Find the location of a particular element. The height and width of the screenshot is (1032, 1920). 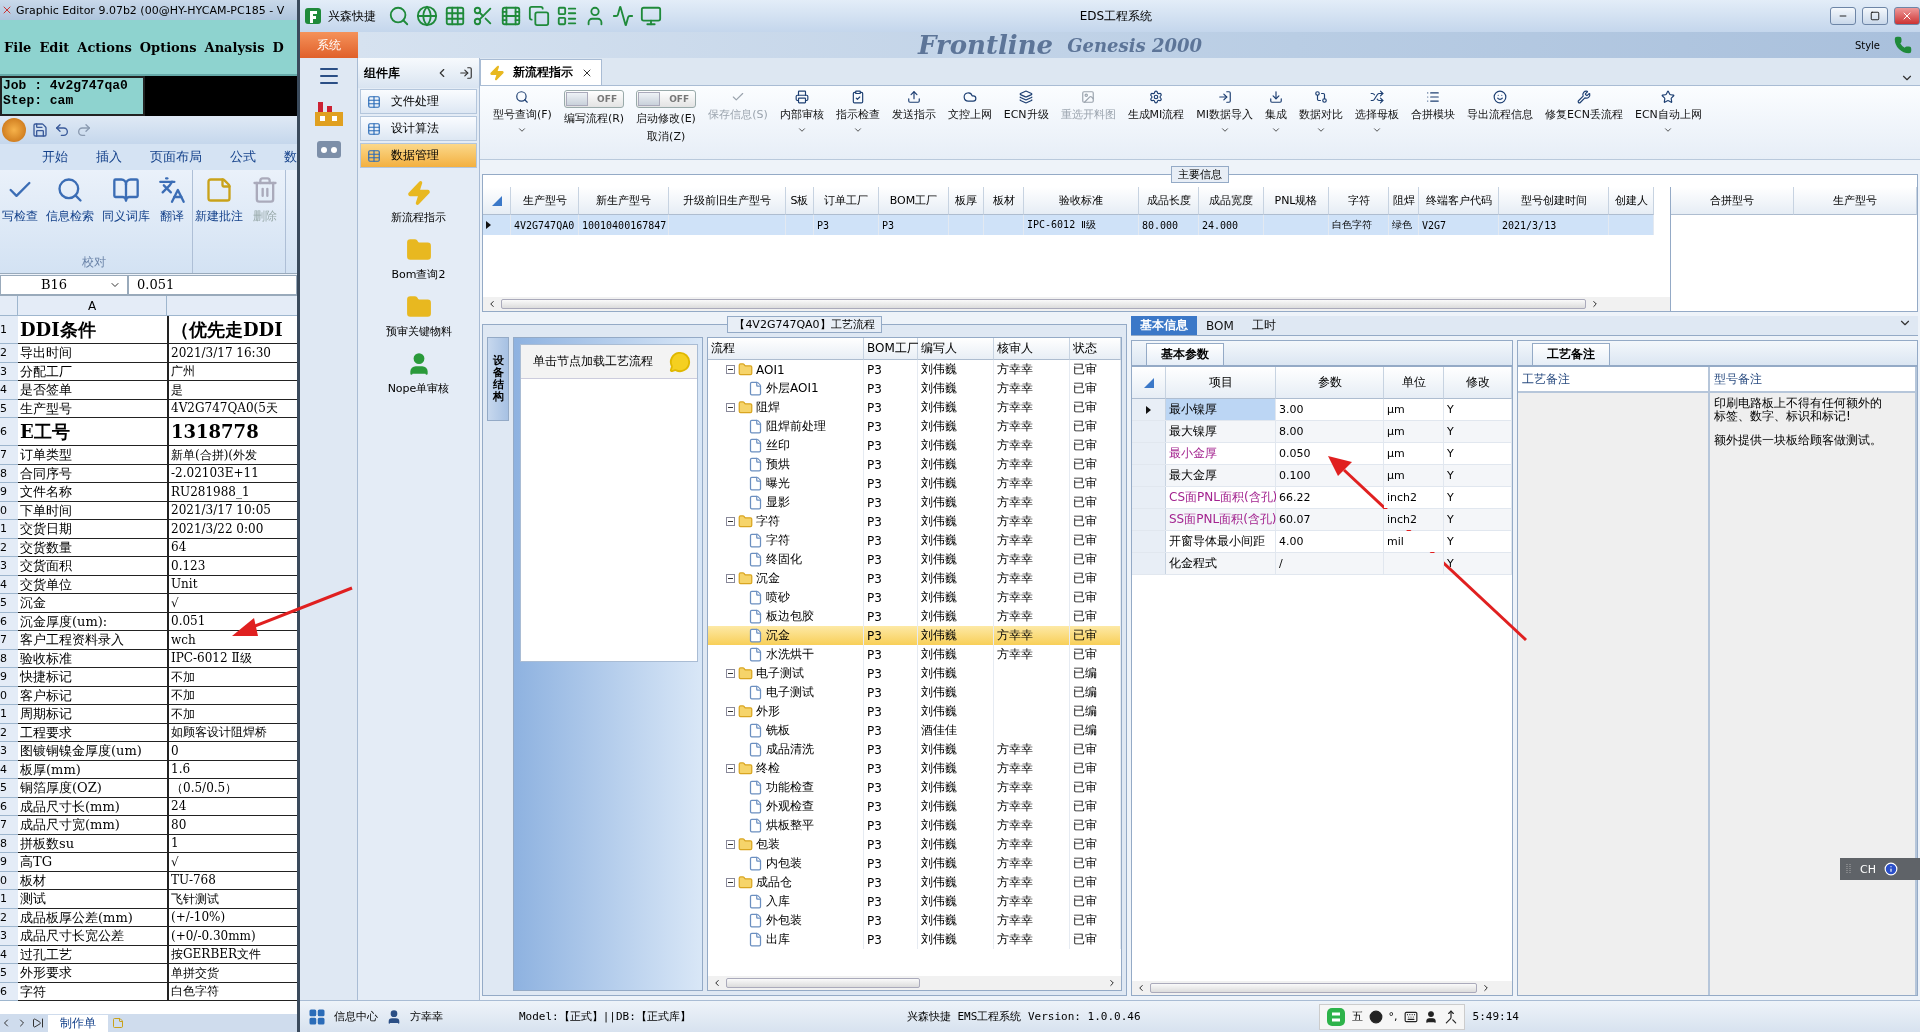

scroll-right-icon is located at coordinates (1112, 983).